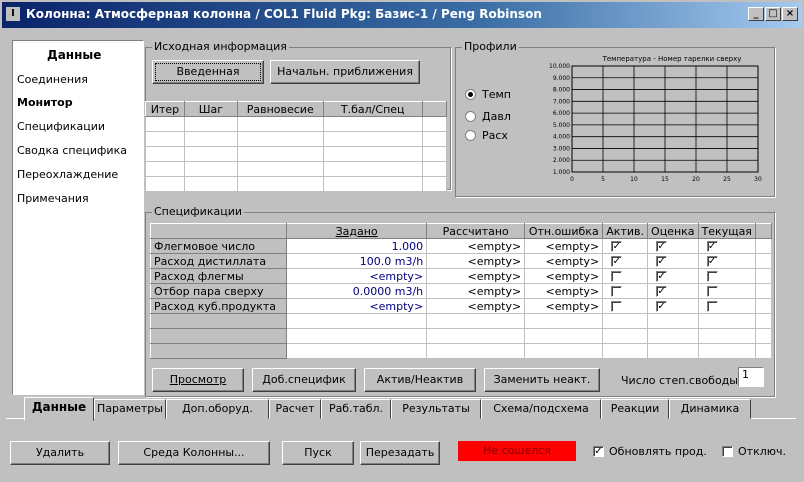 The height and width of the screenshot is (482, 804). What do you see at coordinates (13, 14) in the screenshot?
I see `app-icon: I` at bounding box center [13, 14].